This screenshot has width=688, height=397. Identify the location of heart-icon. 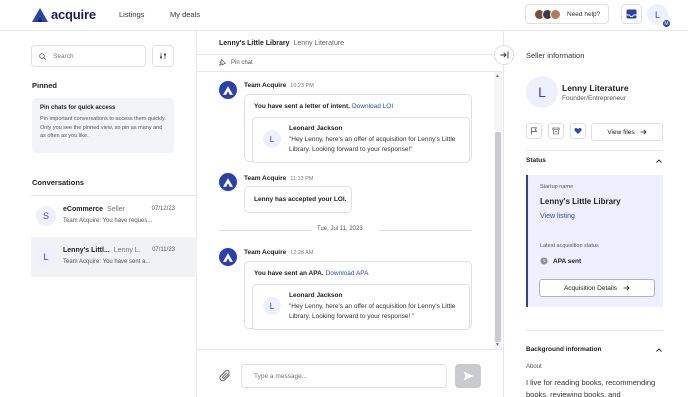
(578, 131).